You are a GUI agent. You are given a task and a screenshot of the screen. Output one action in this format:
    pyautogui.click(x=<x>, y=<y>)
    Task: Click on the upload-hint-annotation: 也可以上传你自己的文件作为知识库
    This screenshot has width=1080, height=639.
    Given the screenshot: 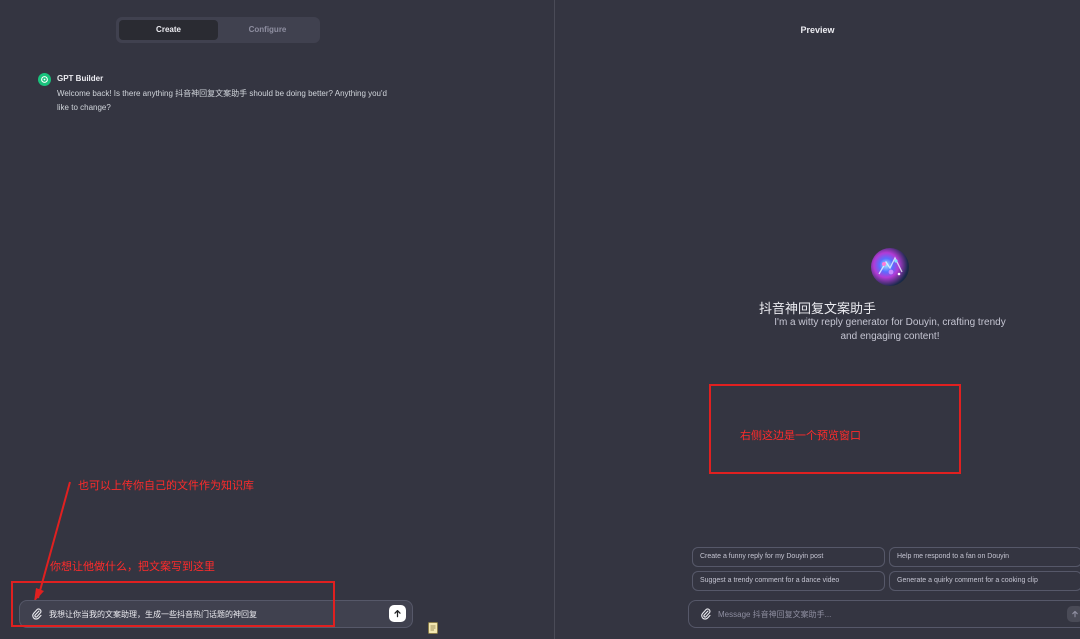 What is the action you would take?
    pyautogui.click(x=166, y=486)
    